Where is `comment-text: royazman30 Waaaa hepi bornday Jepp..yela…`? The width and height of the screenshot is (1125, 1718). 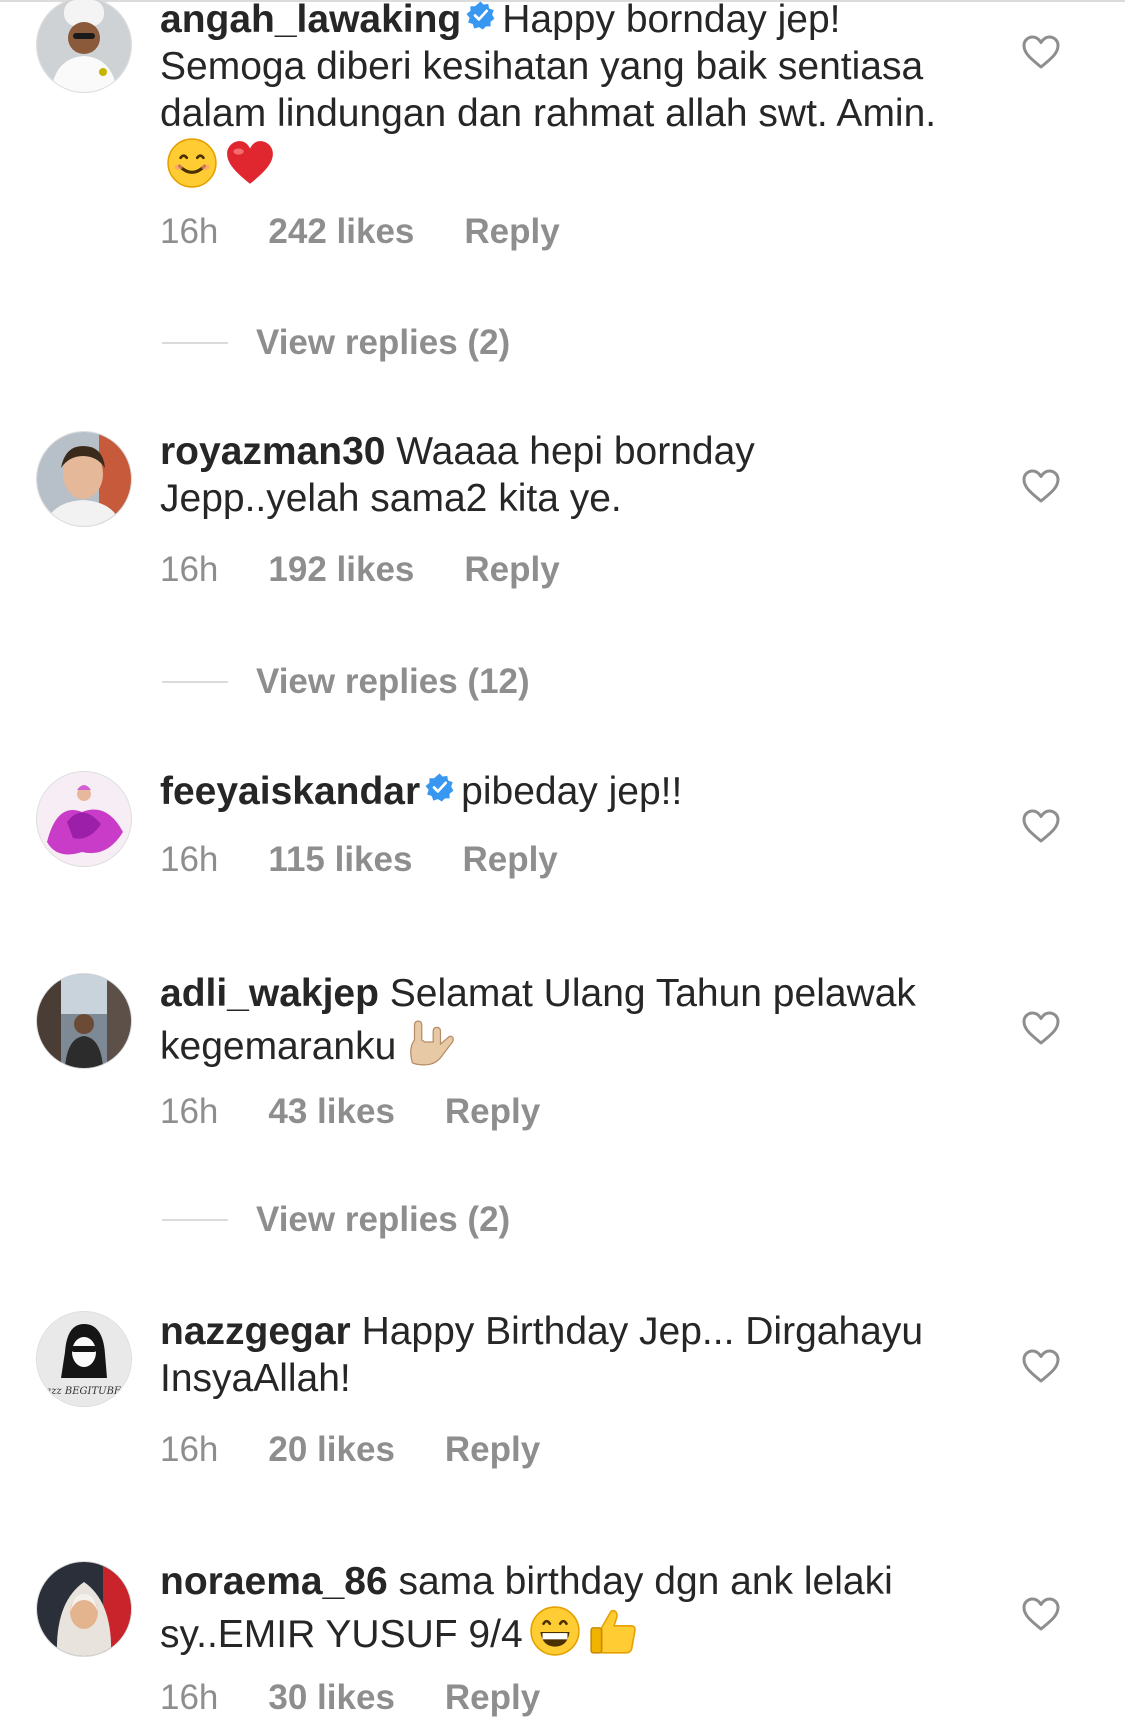 comment-text: royazman30 Waaaa hepi bornday Jepp..yela… is located at coordinates (550, 475).